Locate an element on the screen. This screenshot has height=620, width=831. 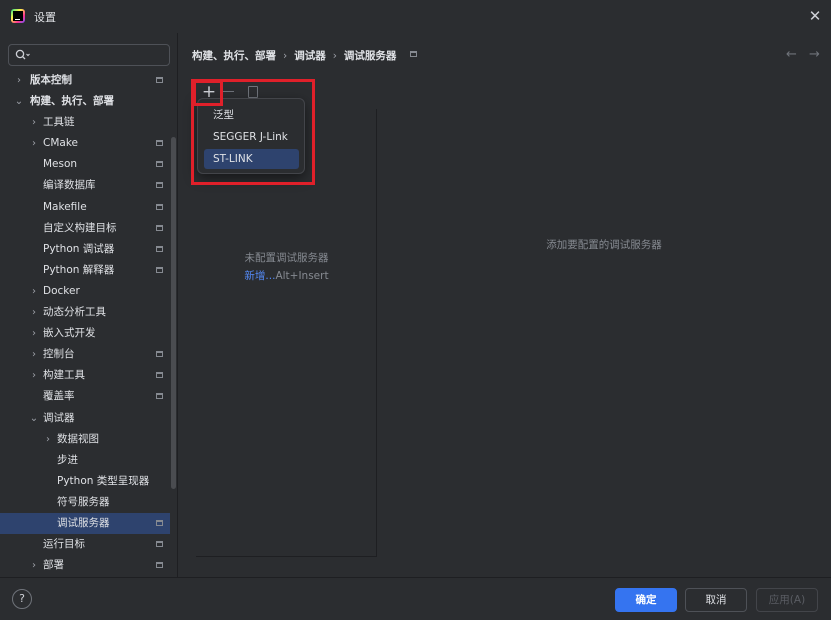
empty-list-message: 未配置调试服务器 is located at coordinates (286, 258).